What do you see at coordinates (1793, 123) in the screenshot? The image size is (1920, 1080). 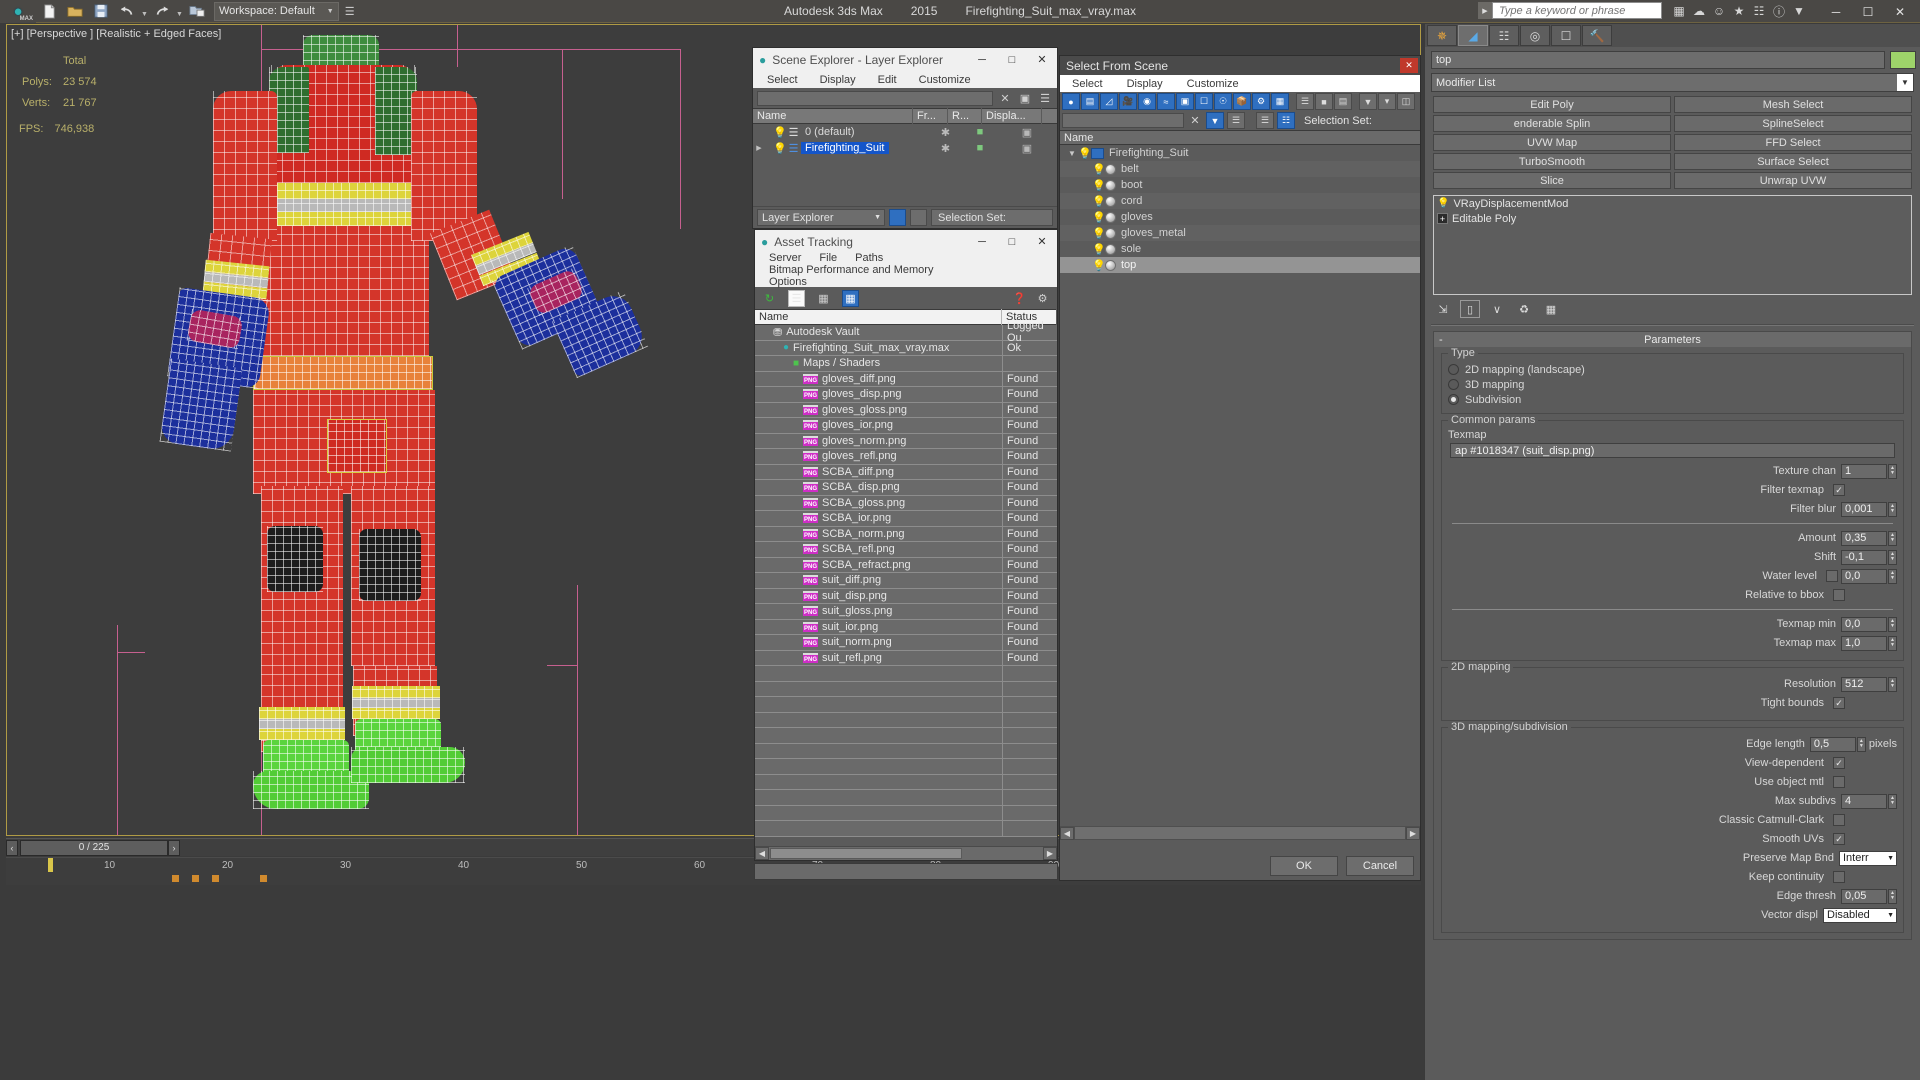 I see `modifier-button: SplineSelect` at bounding box center [1793, 123].